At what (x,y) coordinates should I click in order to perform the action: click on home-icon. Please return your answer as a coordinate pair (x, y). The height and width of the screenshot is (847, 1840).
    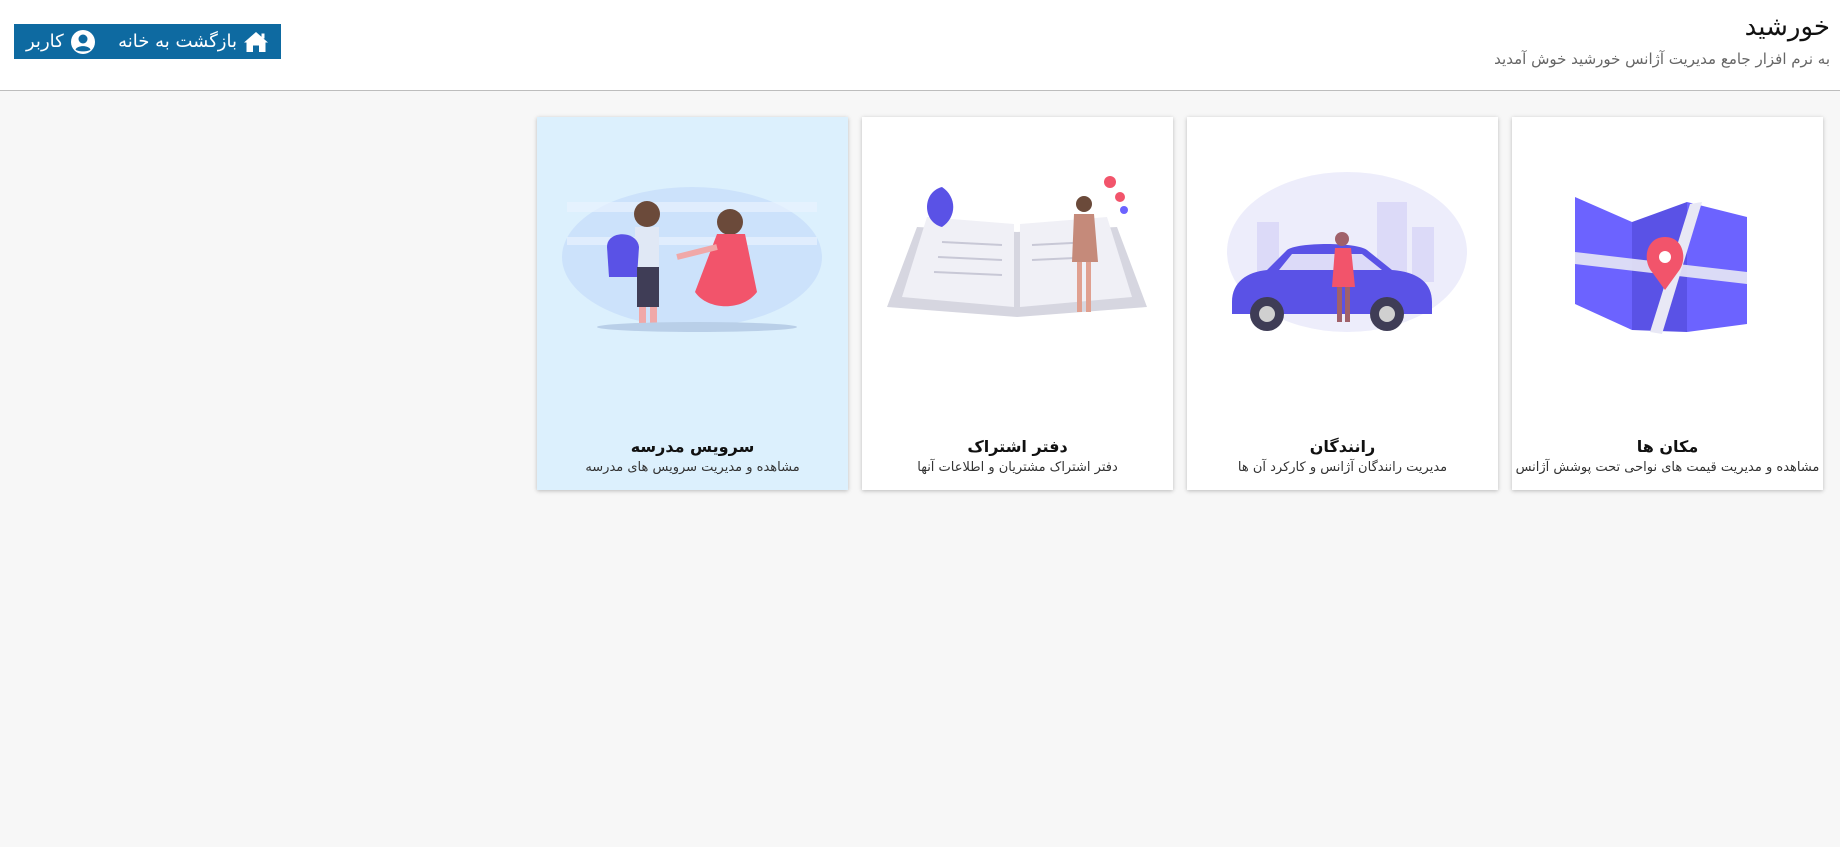
    Looking at the image, I should click on (256, 42).